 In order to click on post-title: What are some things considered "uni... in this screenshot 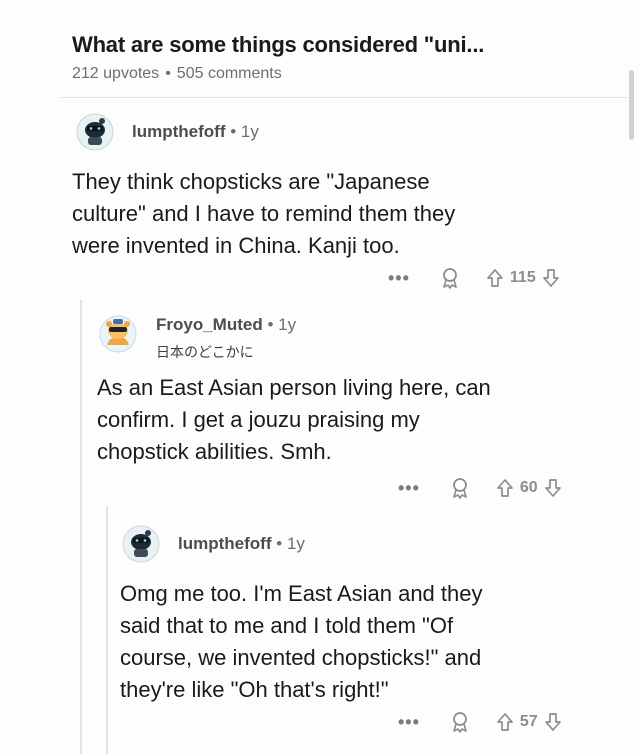, I will do `click(278, 45)`.